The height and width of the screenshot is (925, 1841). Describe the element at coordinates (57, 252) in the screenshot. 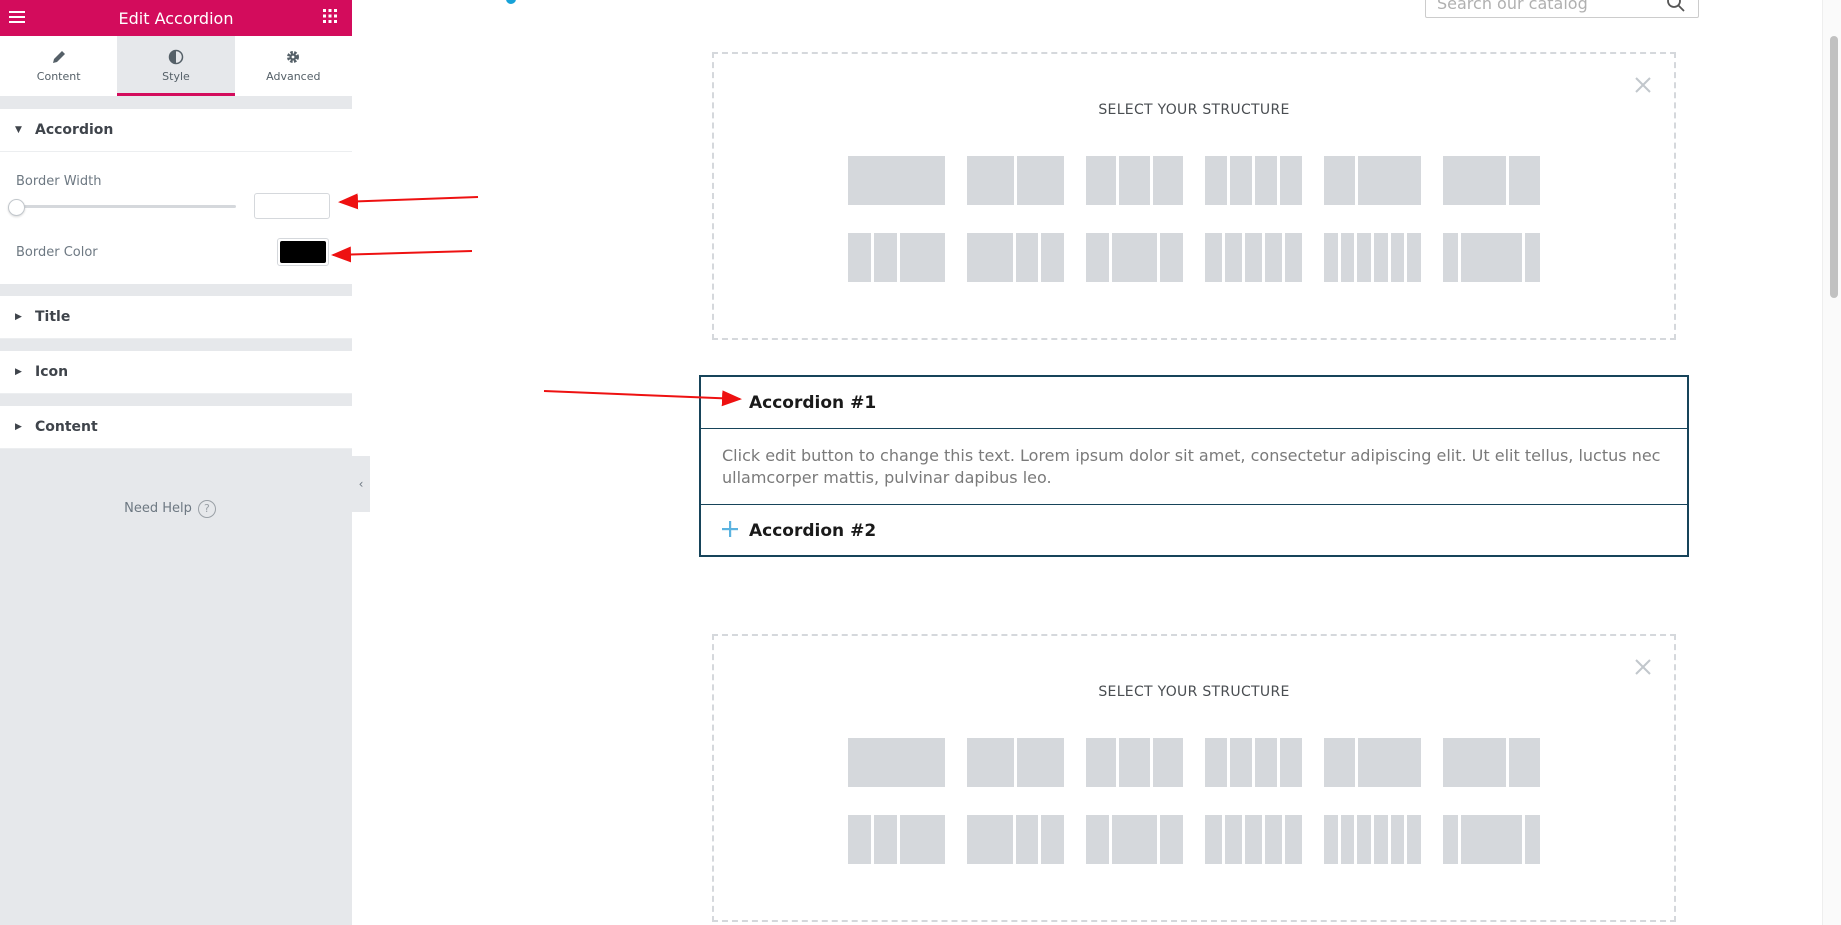

I see `border-color-label: Border Color` at that location.